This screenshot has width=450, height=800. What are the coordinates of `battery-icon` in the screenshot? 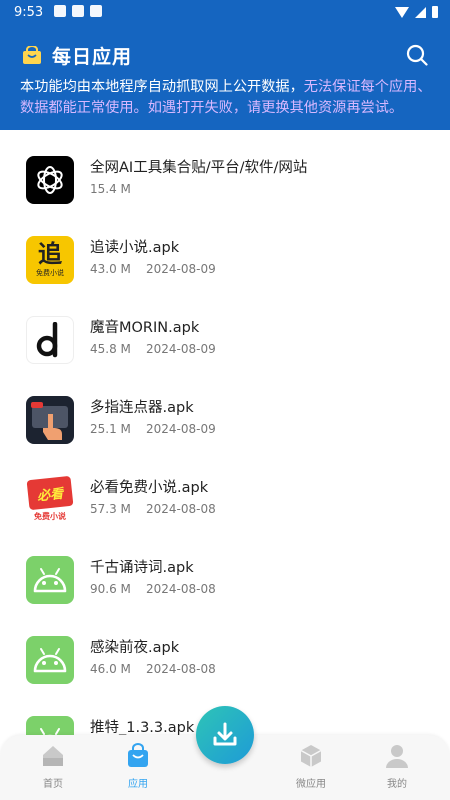 It's located at (435, 12).